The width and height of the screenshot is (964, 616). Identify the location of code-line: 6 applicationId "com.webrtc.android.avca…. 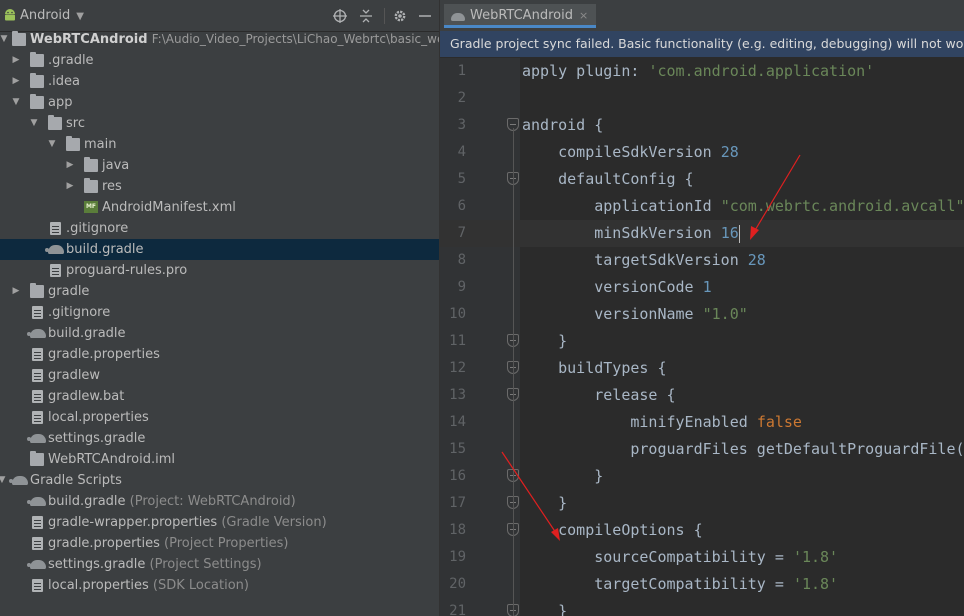
(702, 206).